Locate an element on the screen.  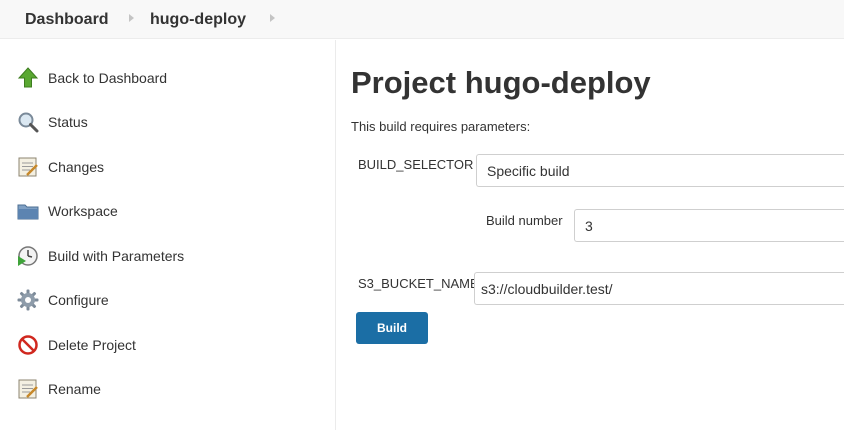
sidebar-item-back-to-dashboard: Back to Dashboard is located at coordinates (164, 78).